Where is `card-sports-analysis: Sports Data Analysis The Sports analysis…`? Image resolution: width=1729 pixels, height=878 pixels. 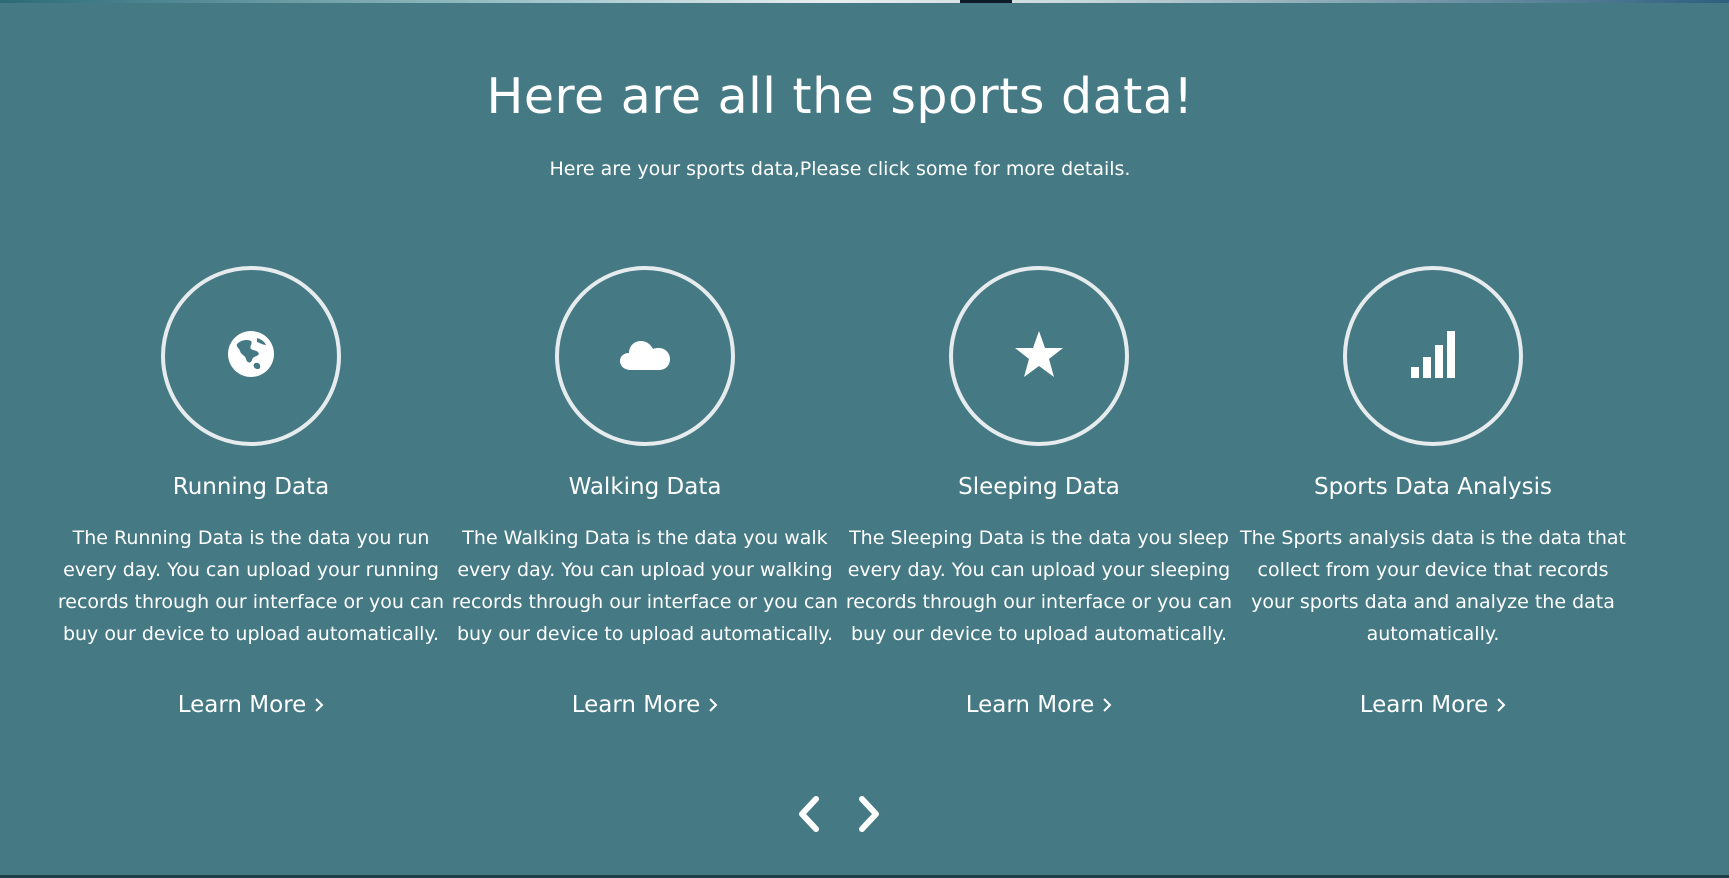
card-sports-analysis: Sports Data Analysis The Sports analysis… is located at coordinates (1433, 492).